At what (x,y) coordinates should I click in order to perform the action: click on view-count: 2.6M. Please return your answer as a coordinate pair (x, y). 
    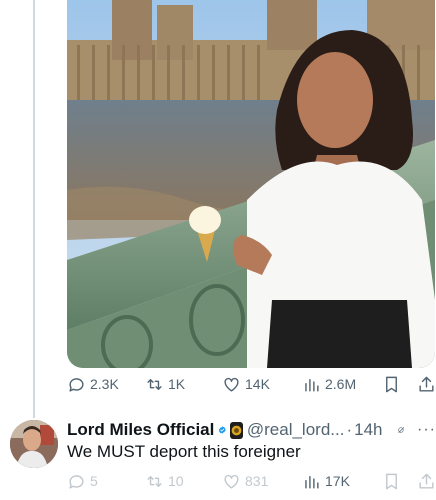
    Looking at the image, I should click on (341, 384).